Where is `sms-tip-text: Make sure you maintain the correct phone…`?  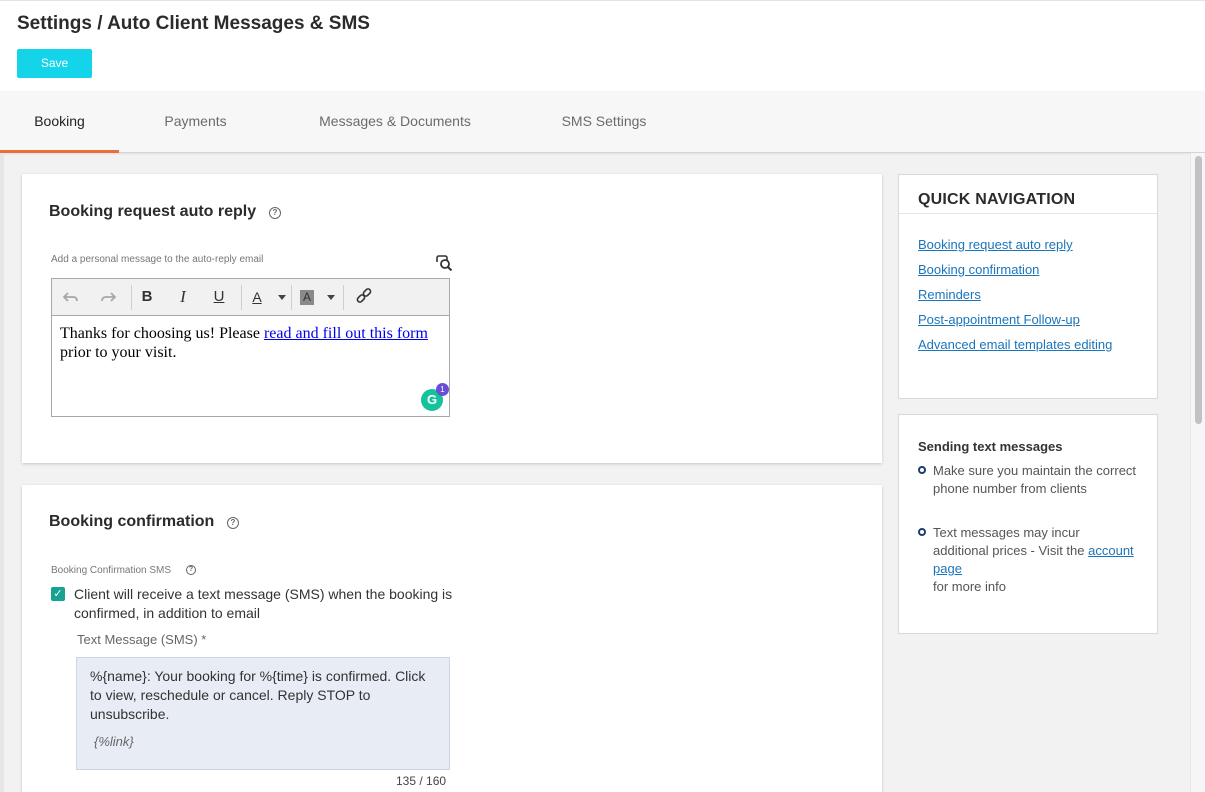
sms-tip-text: Make sure you maintain the correct phone… is located at coordinates (1035, 479).